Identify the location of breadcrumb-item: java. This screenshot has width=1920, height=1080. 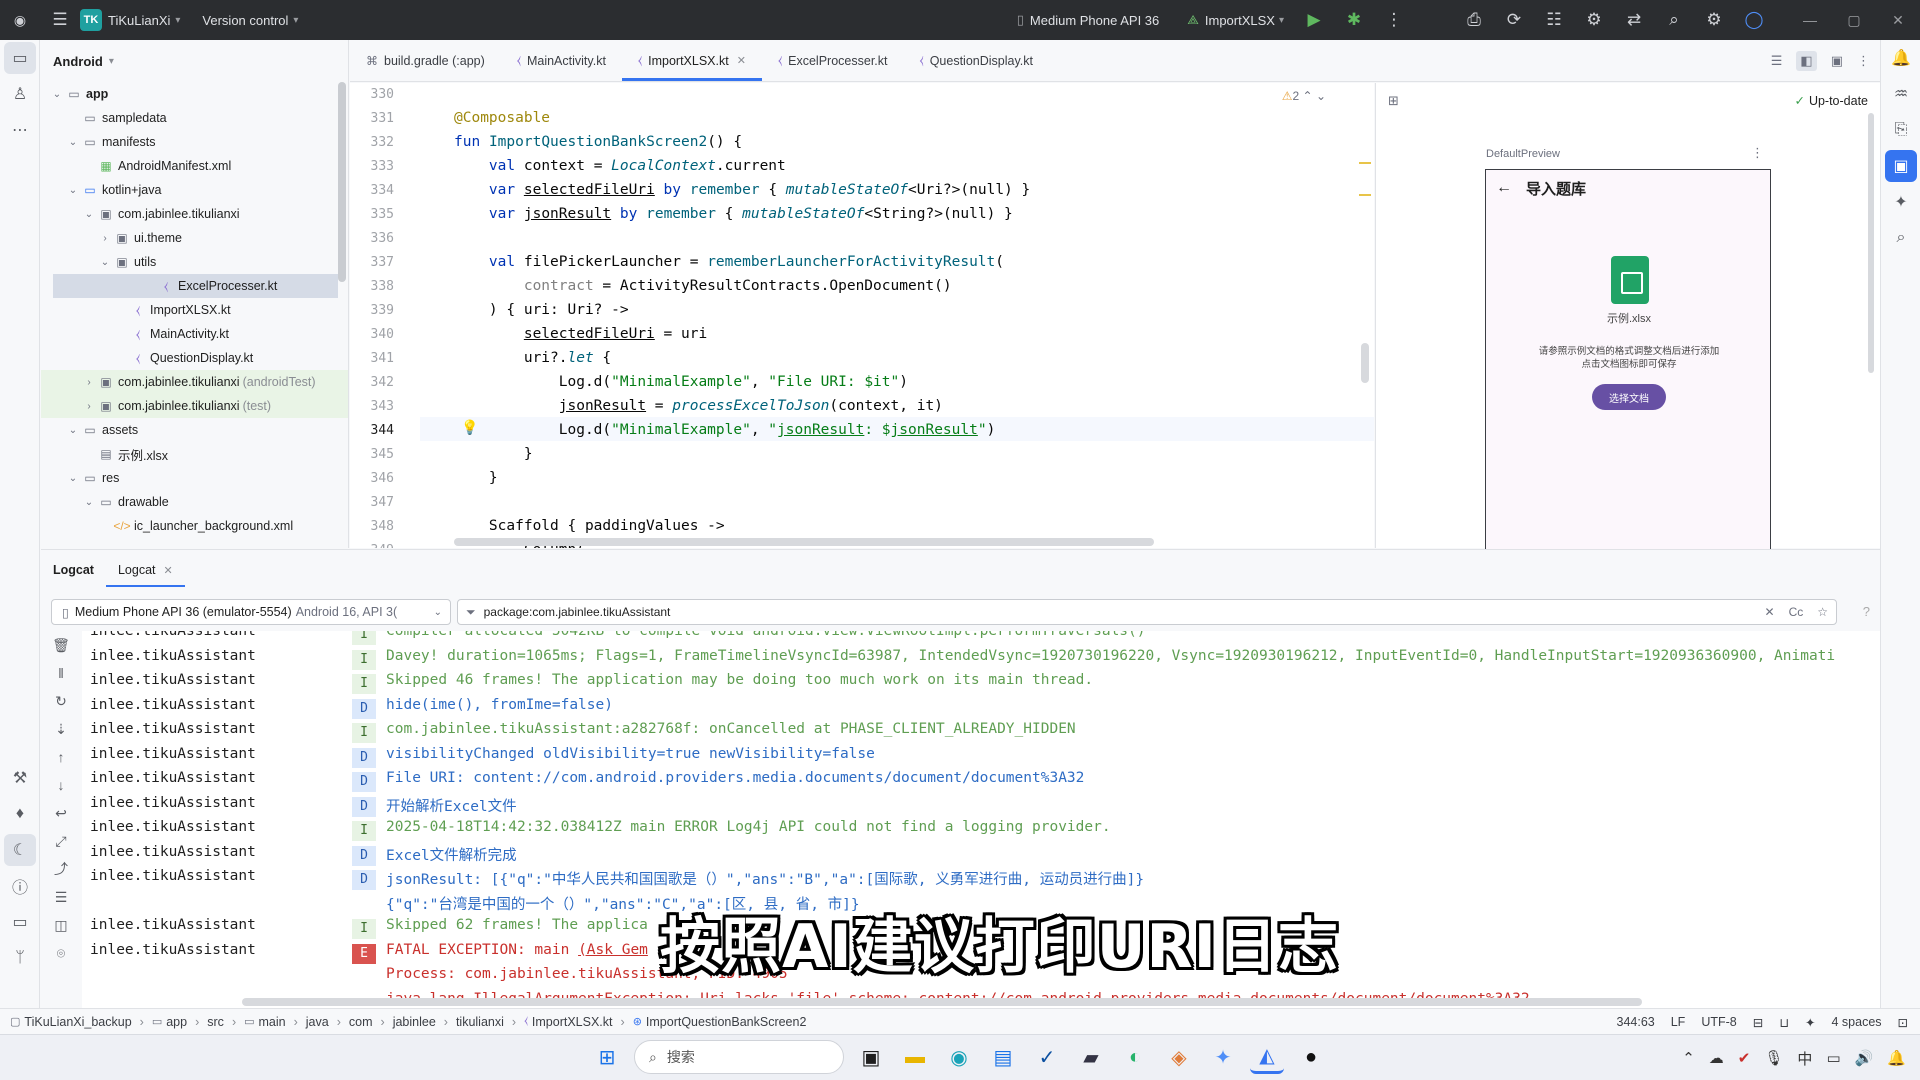
(317, 1022).